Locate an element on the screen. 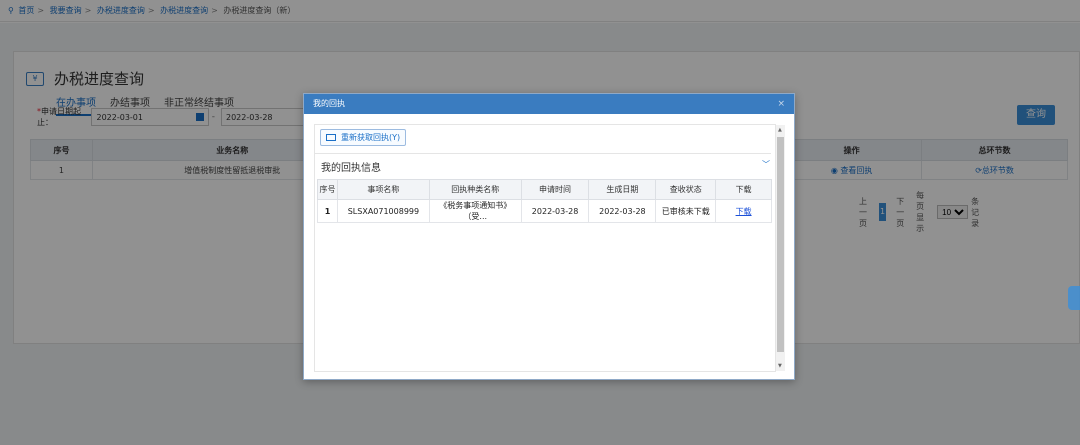 The height and width of the screenshot is (445, 1080). section-title: 我的回执信息 is located at coordinates (351, 168).